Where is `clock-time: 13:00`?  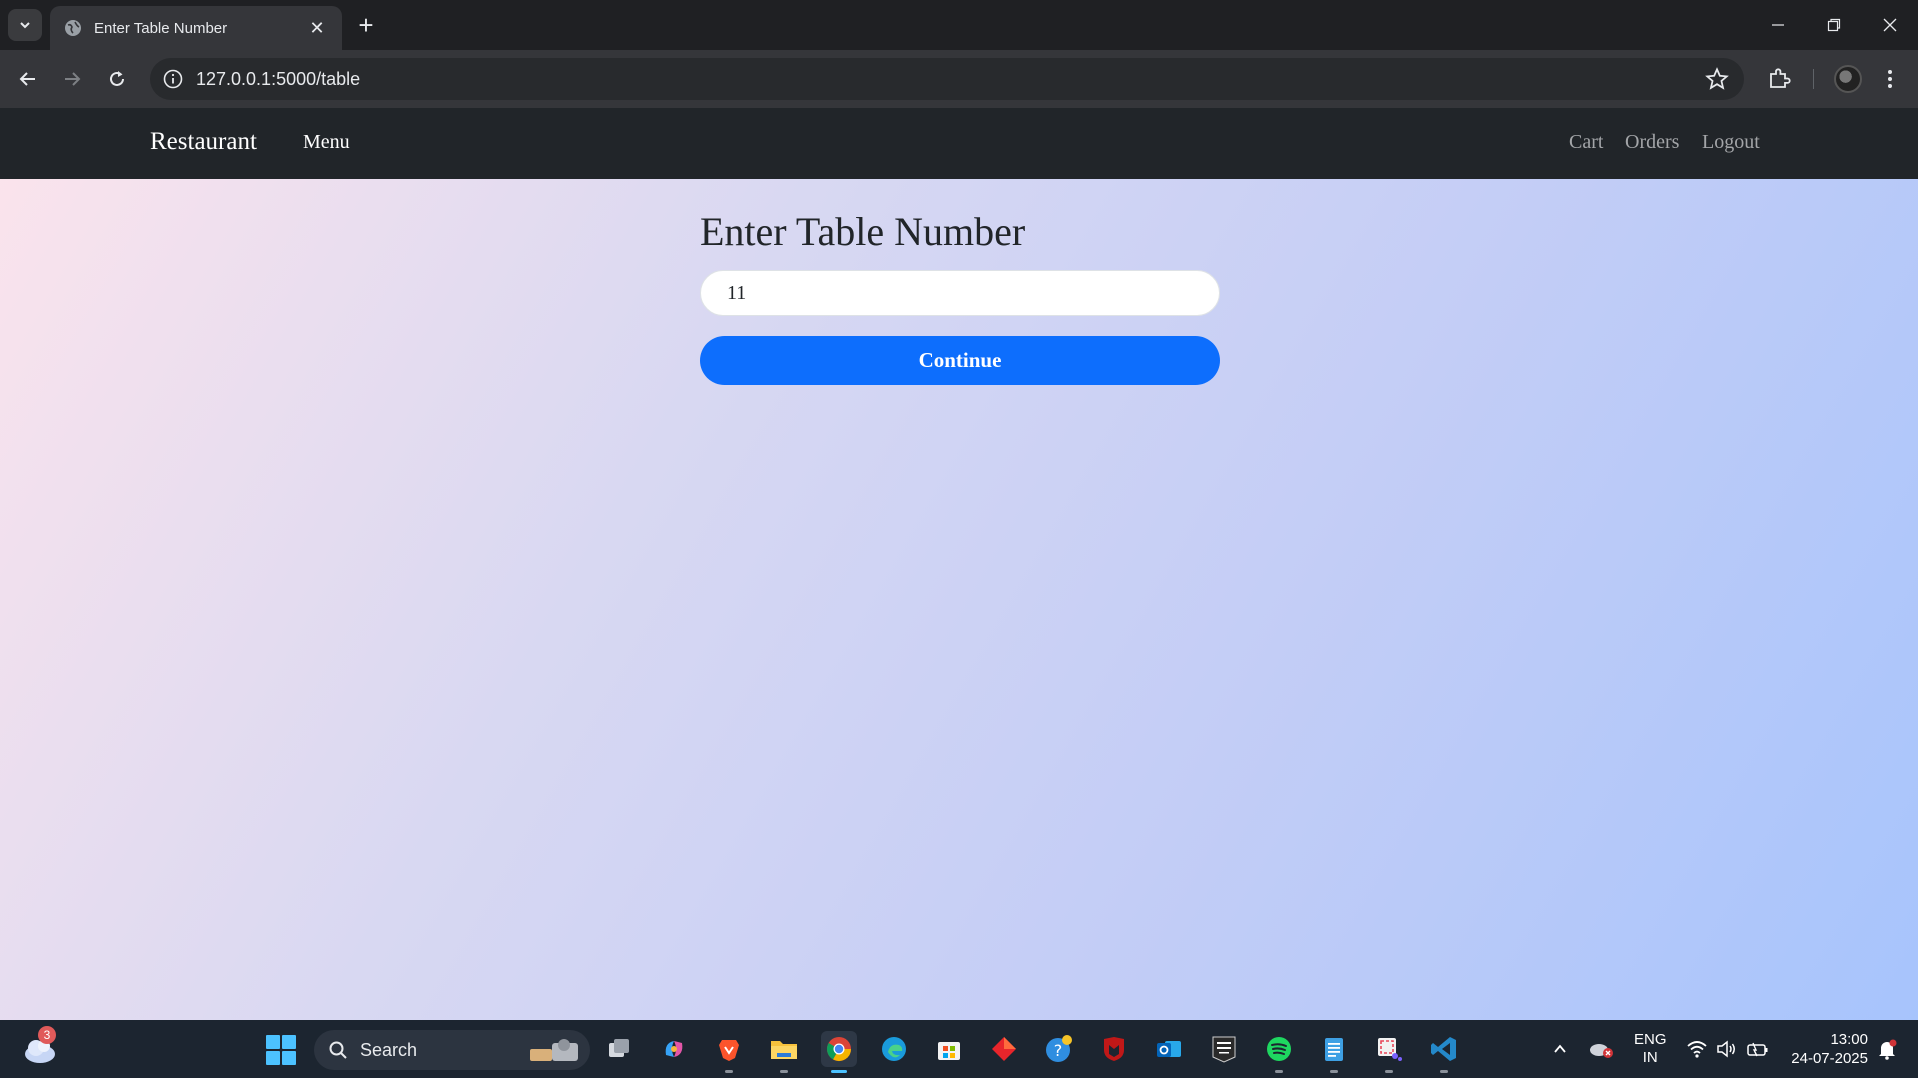 clock-time: 13:00 is located at coordinates (1849, 1039).